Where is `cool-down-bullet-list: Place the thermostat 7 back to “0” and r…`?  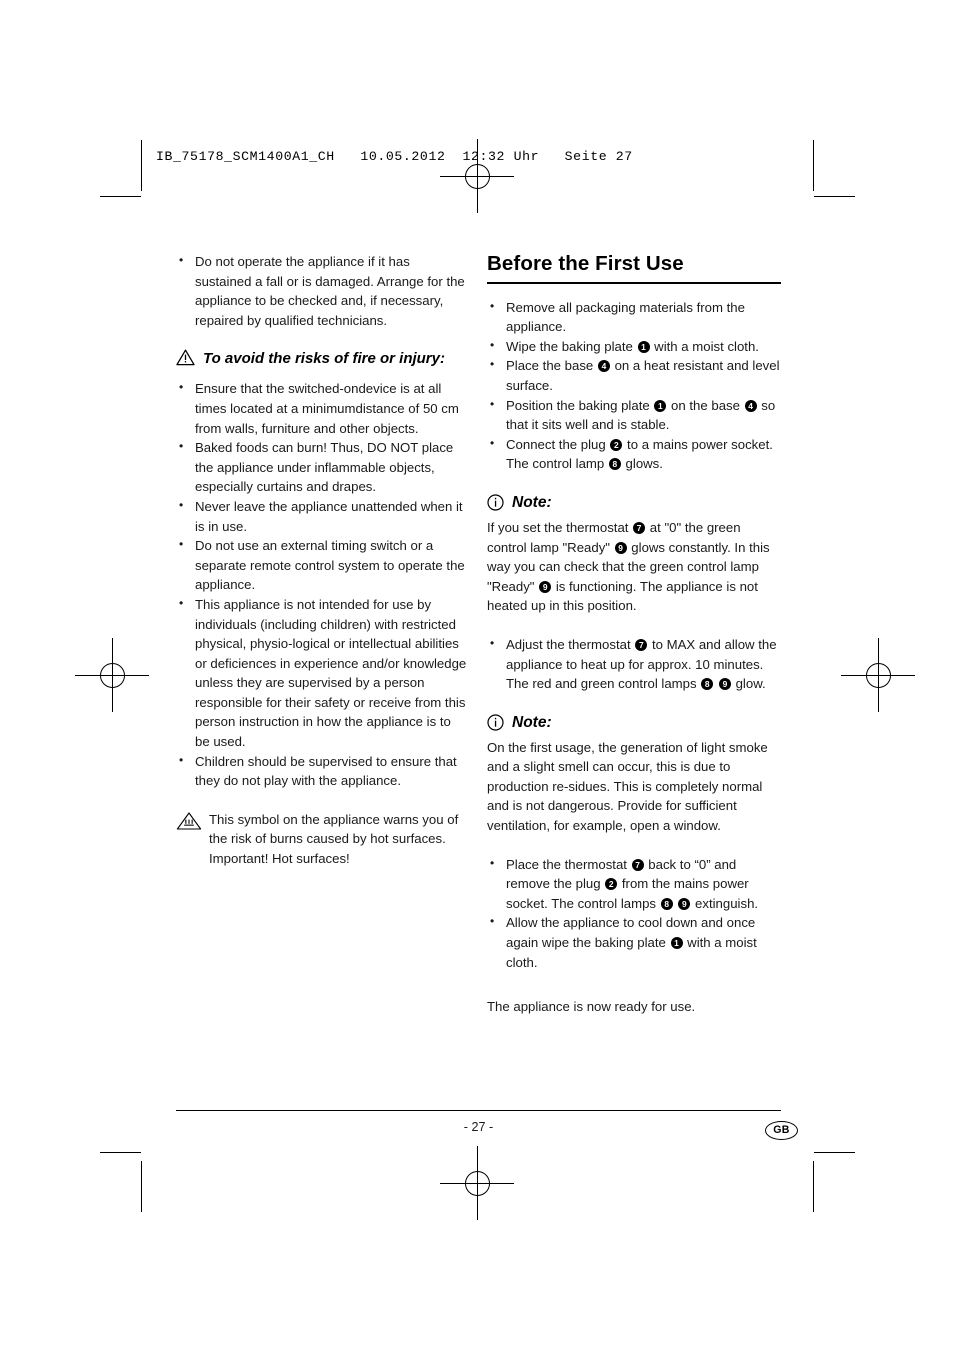 cool-down-bullet-list: Place the thermostat 7 back to “0” and r… is located at coordinates (634, 913).